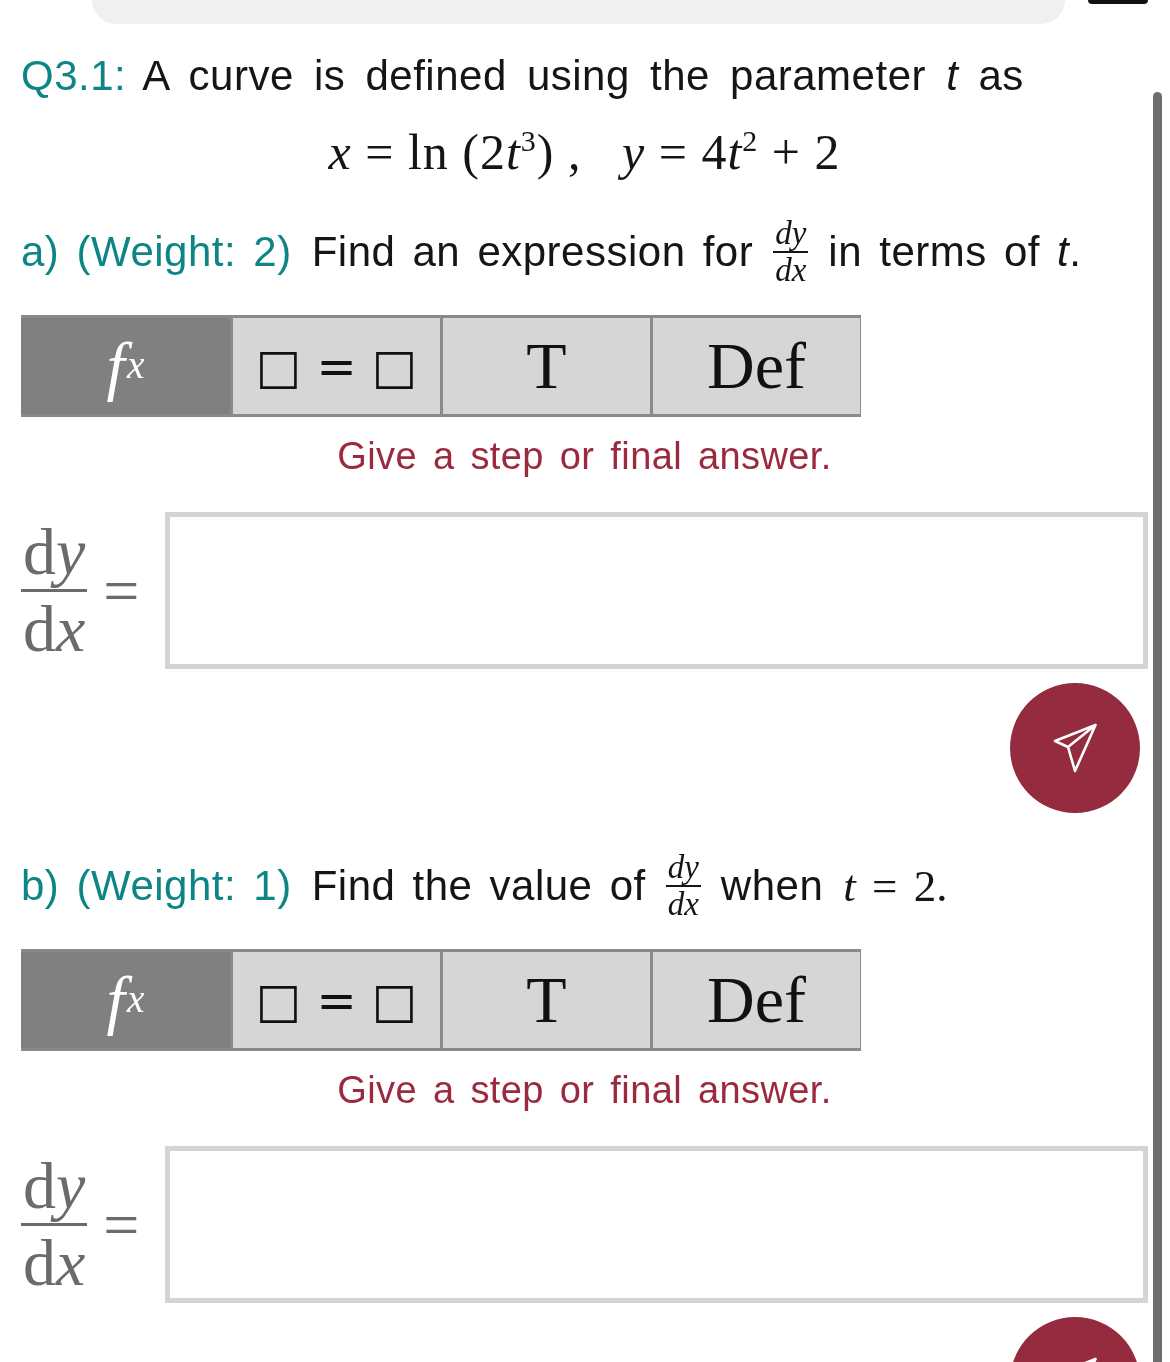 The image size is (1170, 1362). What do you see at coordinates (478, 886) in the screenshot?
I see `prompt-text: Find the value of` at bounding box center [478, 886].